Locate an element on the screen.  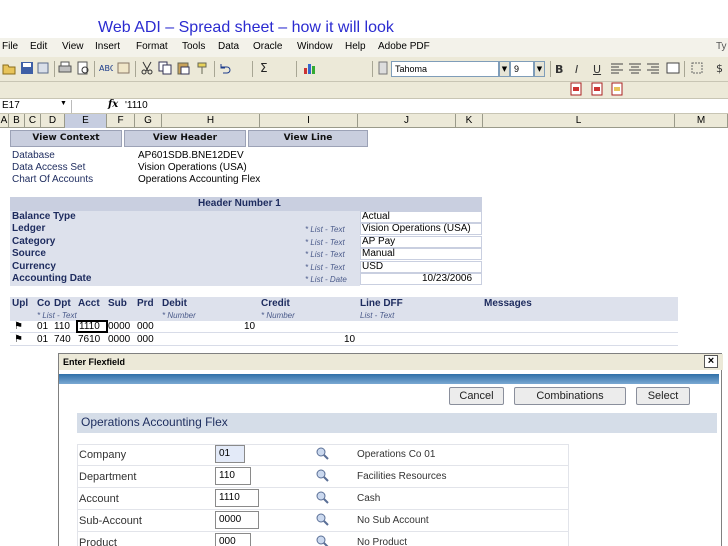
menu-file: File is located at coordinates (10, 46).